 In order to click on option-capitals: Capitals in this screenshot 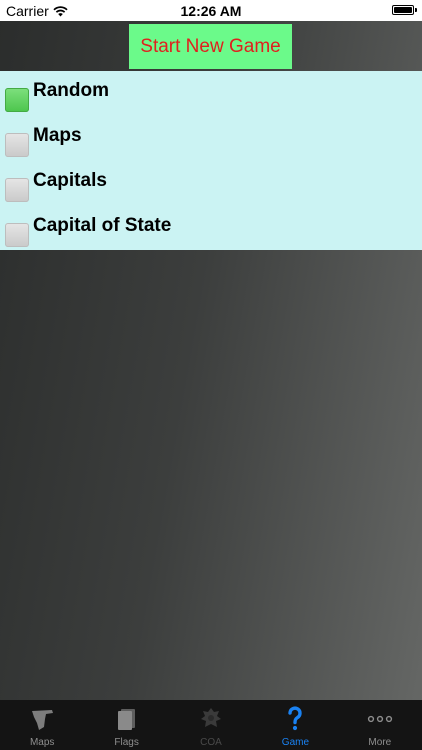, I will do `click(211, 188)`.